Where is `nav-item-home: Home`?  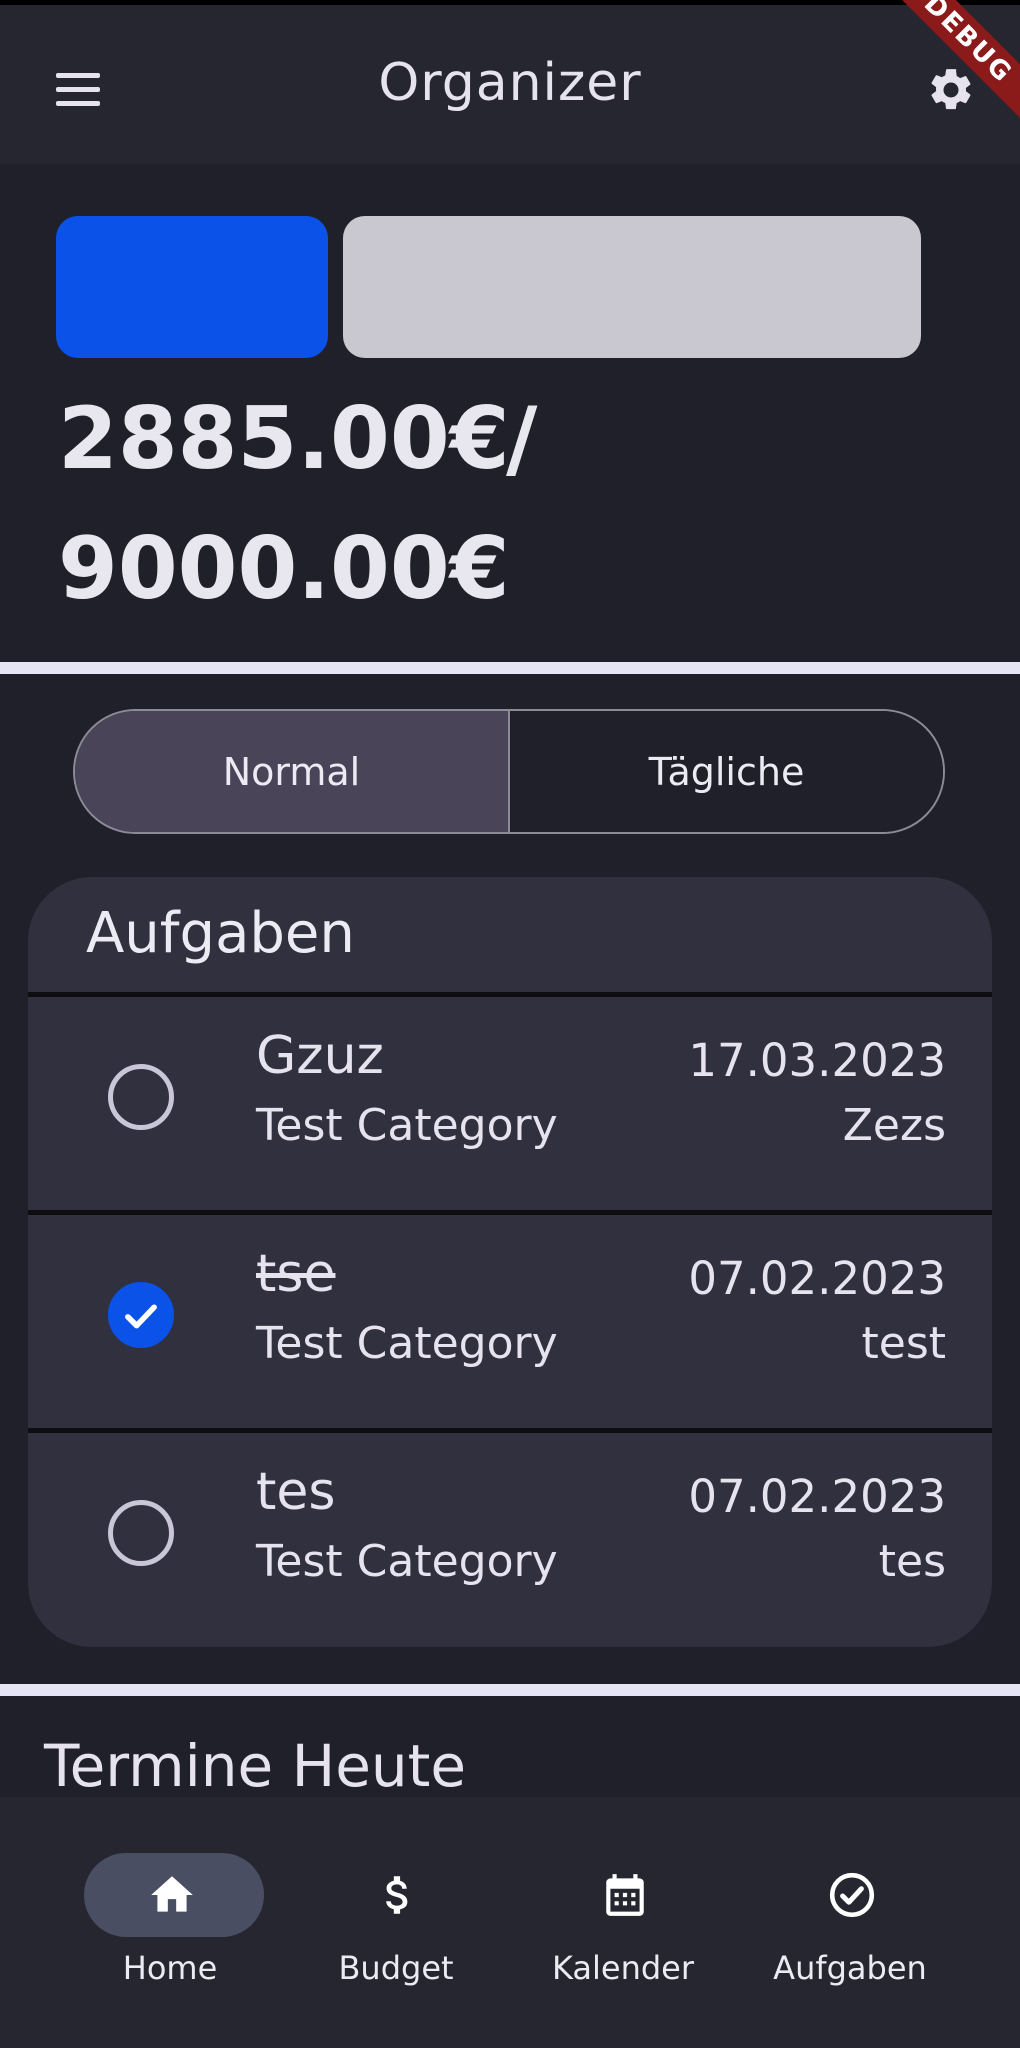
nav-item-home: Home is located at coordinates (170, 1922).